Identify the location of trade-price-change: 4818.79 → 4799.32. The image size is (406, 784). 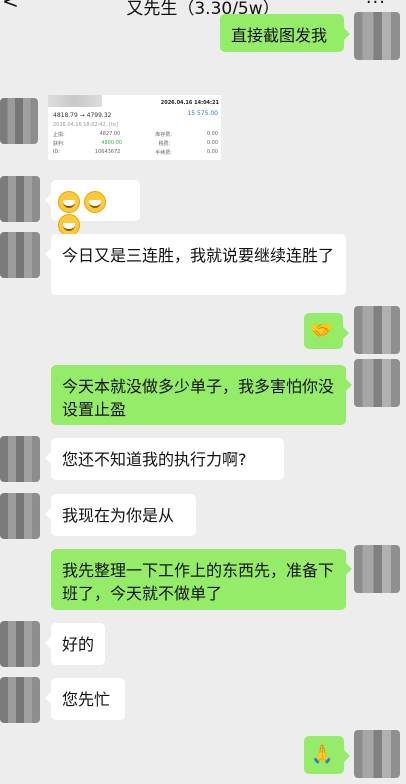
(82, 115).